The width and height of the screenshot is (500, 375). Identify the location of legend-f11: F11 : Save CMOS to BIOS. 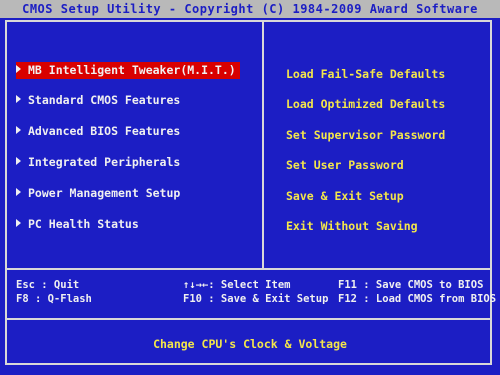
(411, 285).